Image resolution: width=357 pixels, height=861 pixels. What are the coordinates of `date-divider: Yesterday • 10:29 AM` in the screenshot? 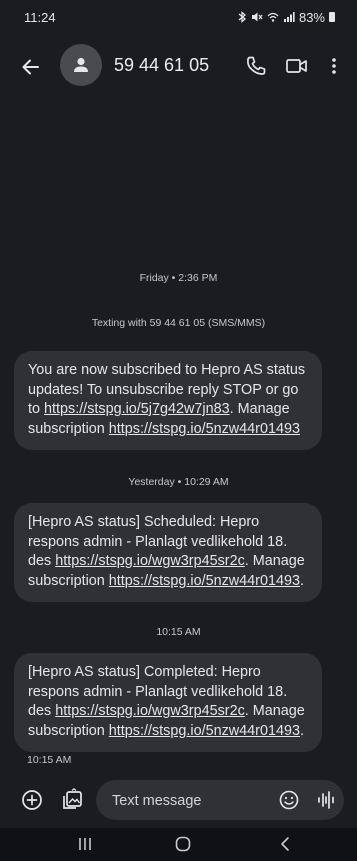 It's located at (178, 482).